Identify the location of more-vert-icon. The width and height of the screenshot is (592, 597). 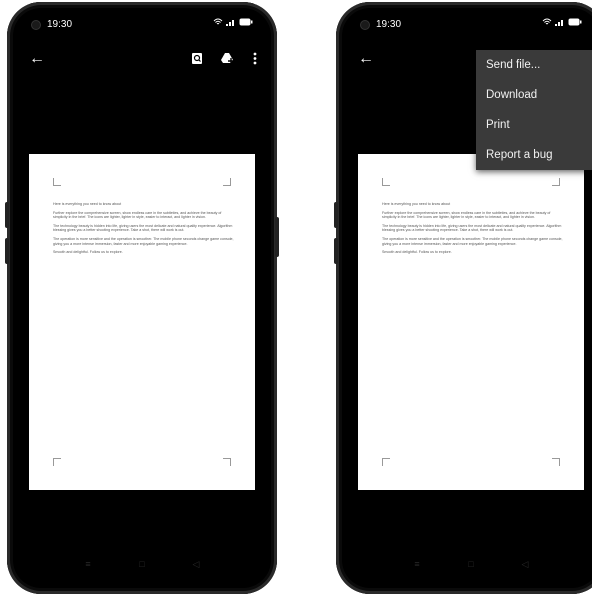
(255, 58).